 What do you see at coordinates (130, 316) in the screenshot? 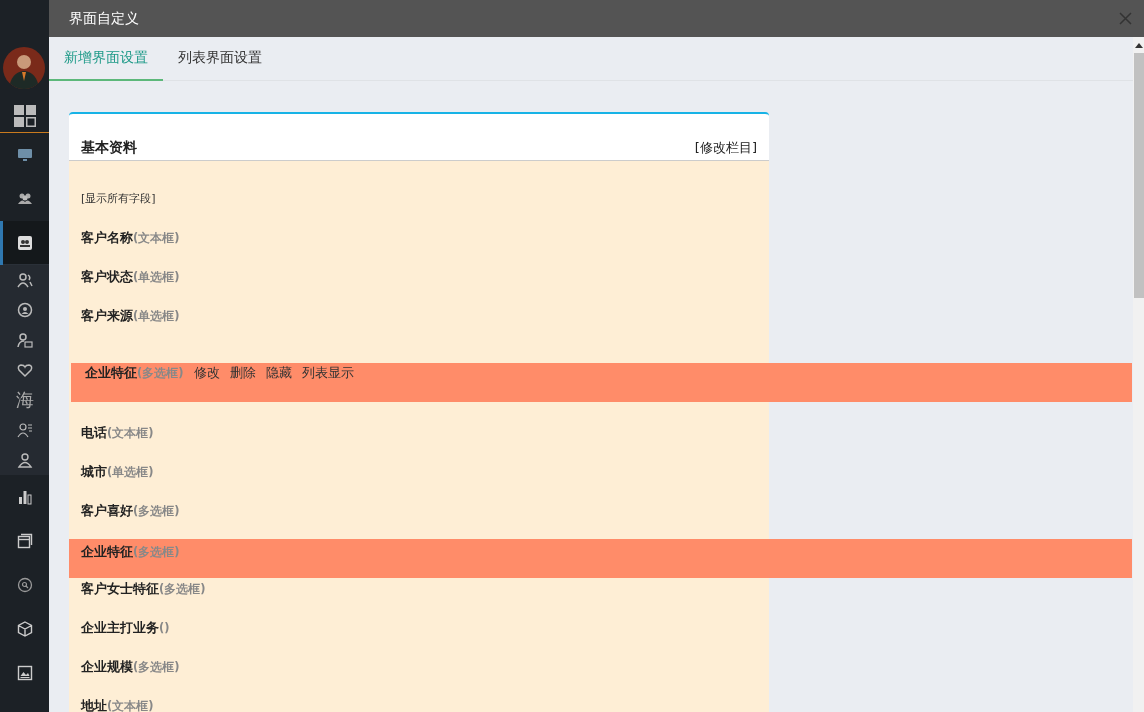
I see `field-label: 客户来源(单选框)` at bounding box center [130, 316].